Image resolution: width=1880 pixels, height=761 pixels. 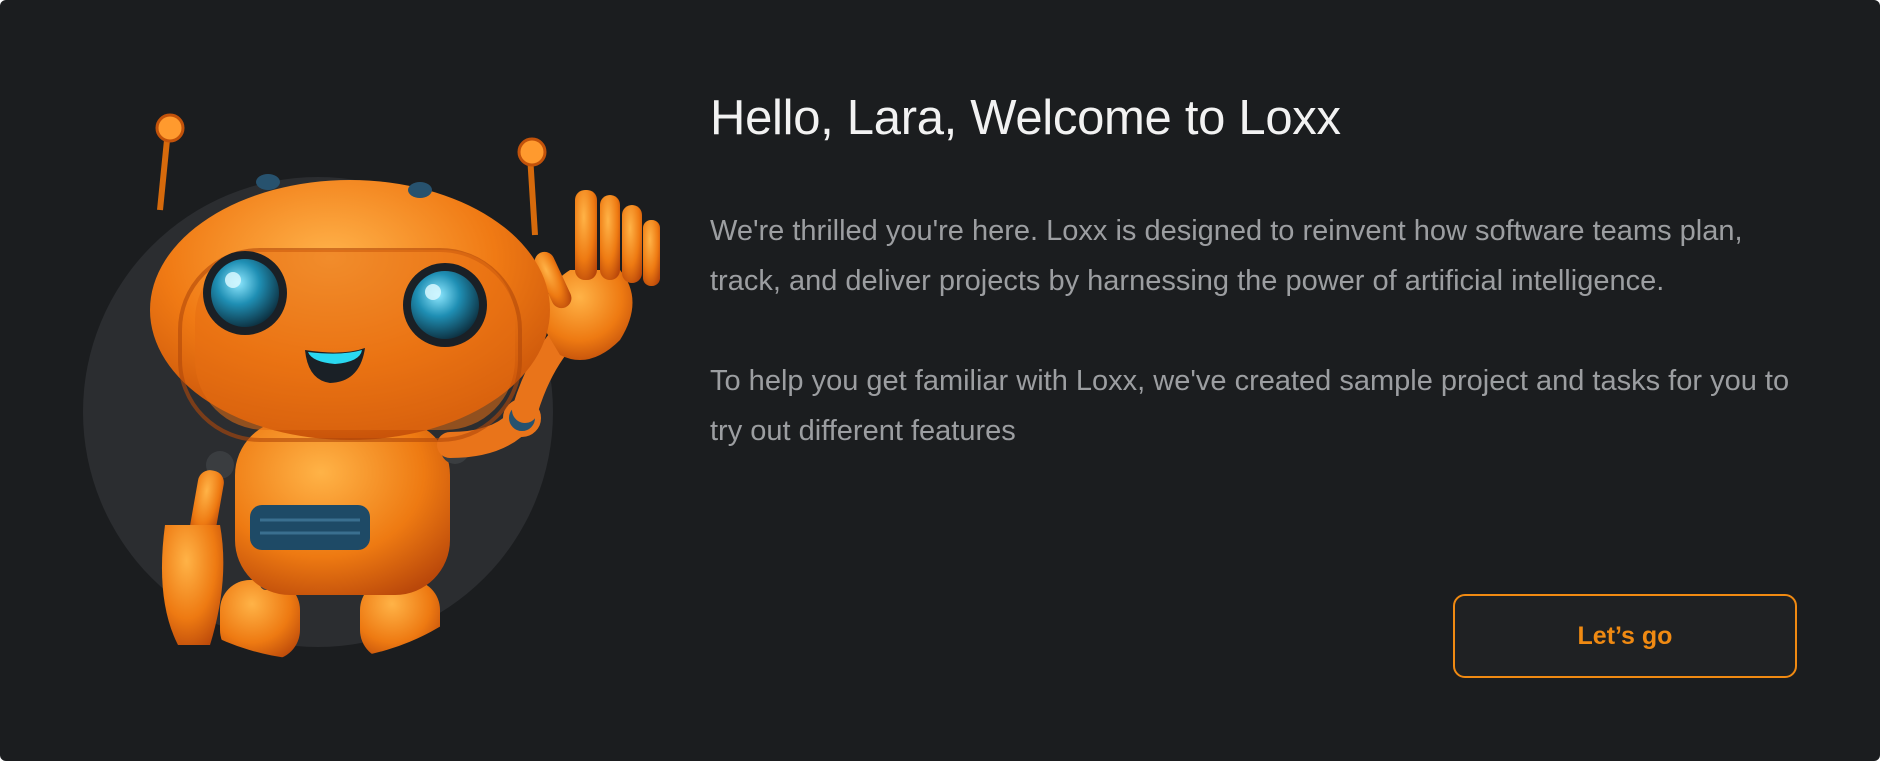 I want to click on welcome-title: Hello, Lara, Welcome to Loxx, so click(x=1025, y=118).